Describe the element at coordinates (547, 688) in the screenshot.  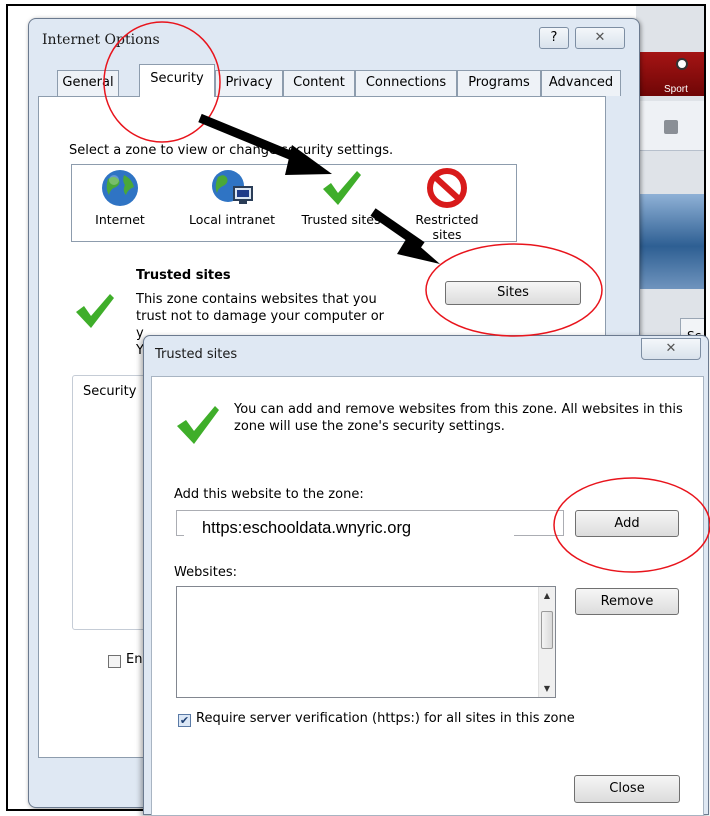
I see `scroll-down-icon: ▼` at that location.